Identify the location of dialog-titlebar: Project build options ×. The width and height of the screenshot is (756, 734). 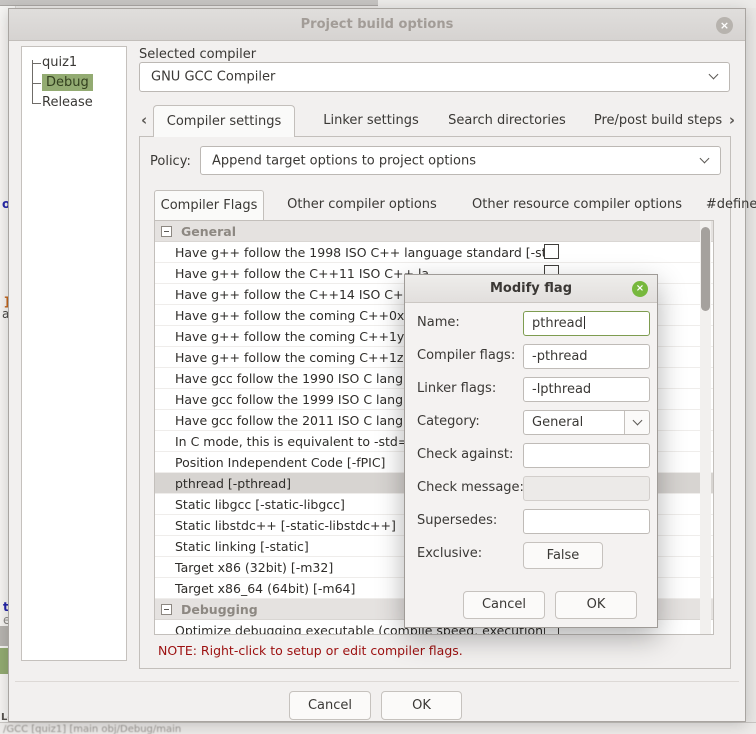
(377, 25).